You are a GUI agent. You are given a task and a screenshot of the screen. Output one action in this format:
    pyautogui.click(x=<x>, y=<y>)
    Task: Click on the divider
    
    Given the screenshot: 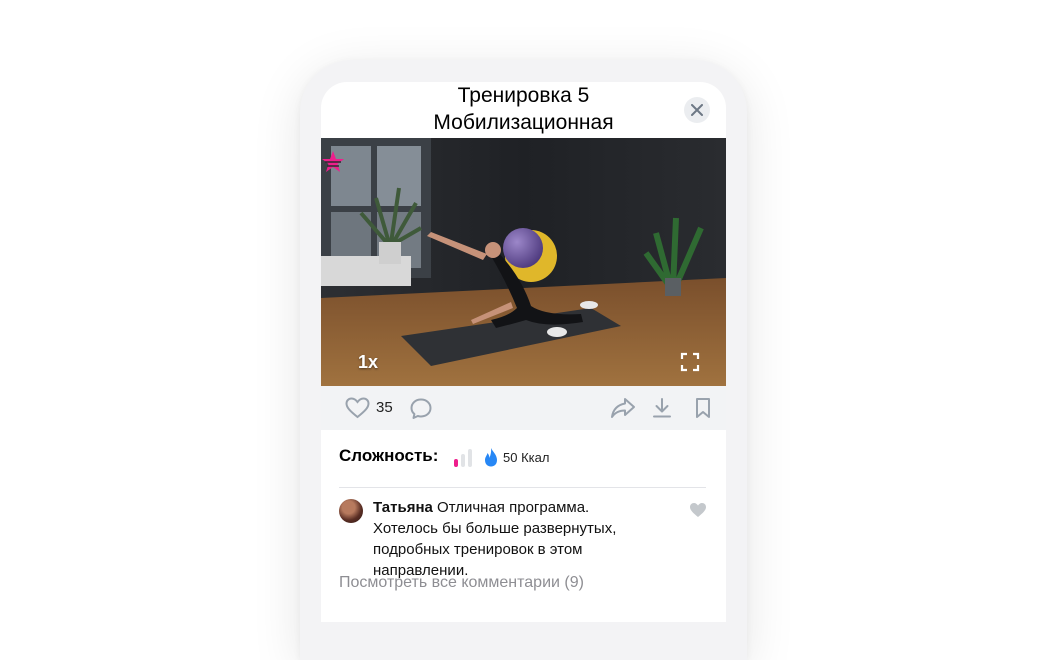 What is the action you would take?
    pyautogui.click(x=522, y=487)
    